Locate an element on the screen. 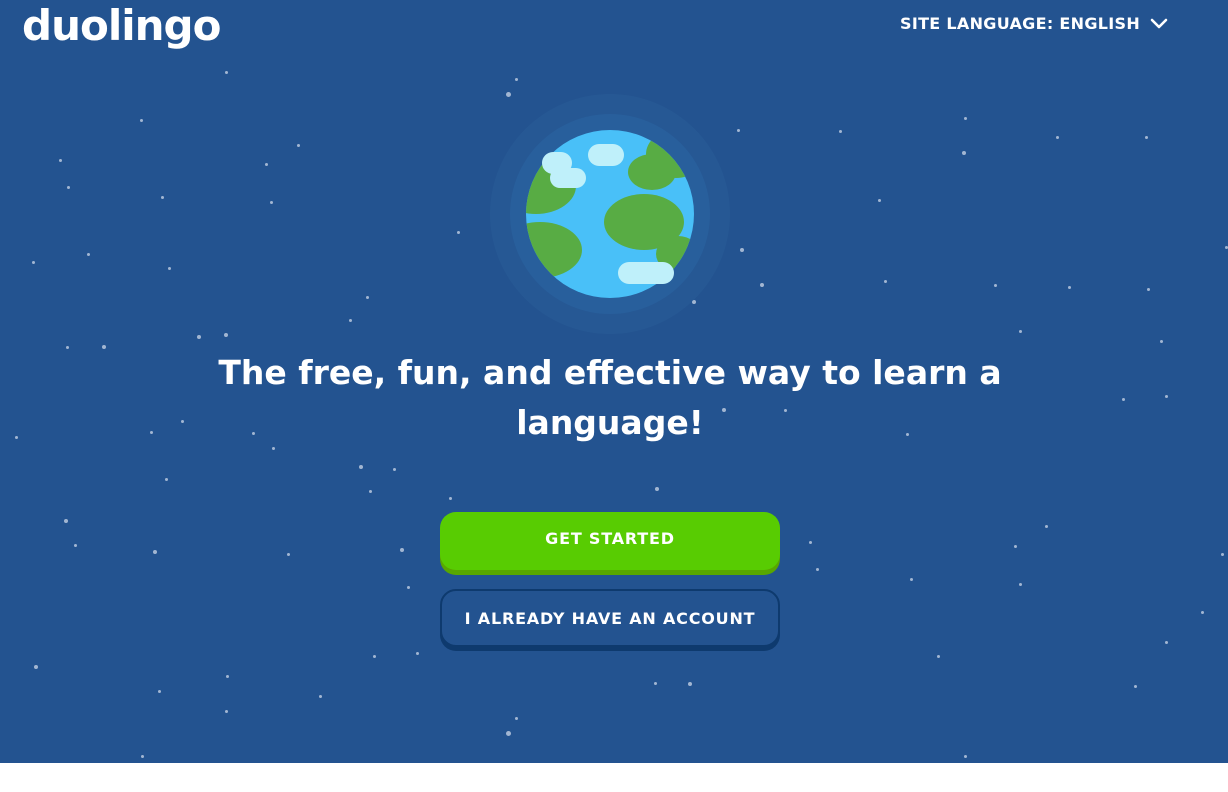  get-started-button: GET STARTED is located at coordinates (610, 541).